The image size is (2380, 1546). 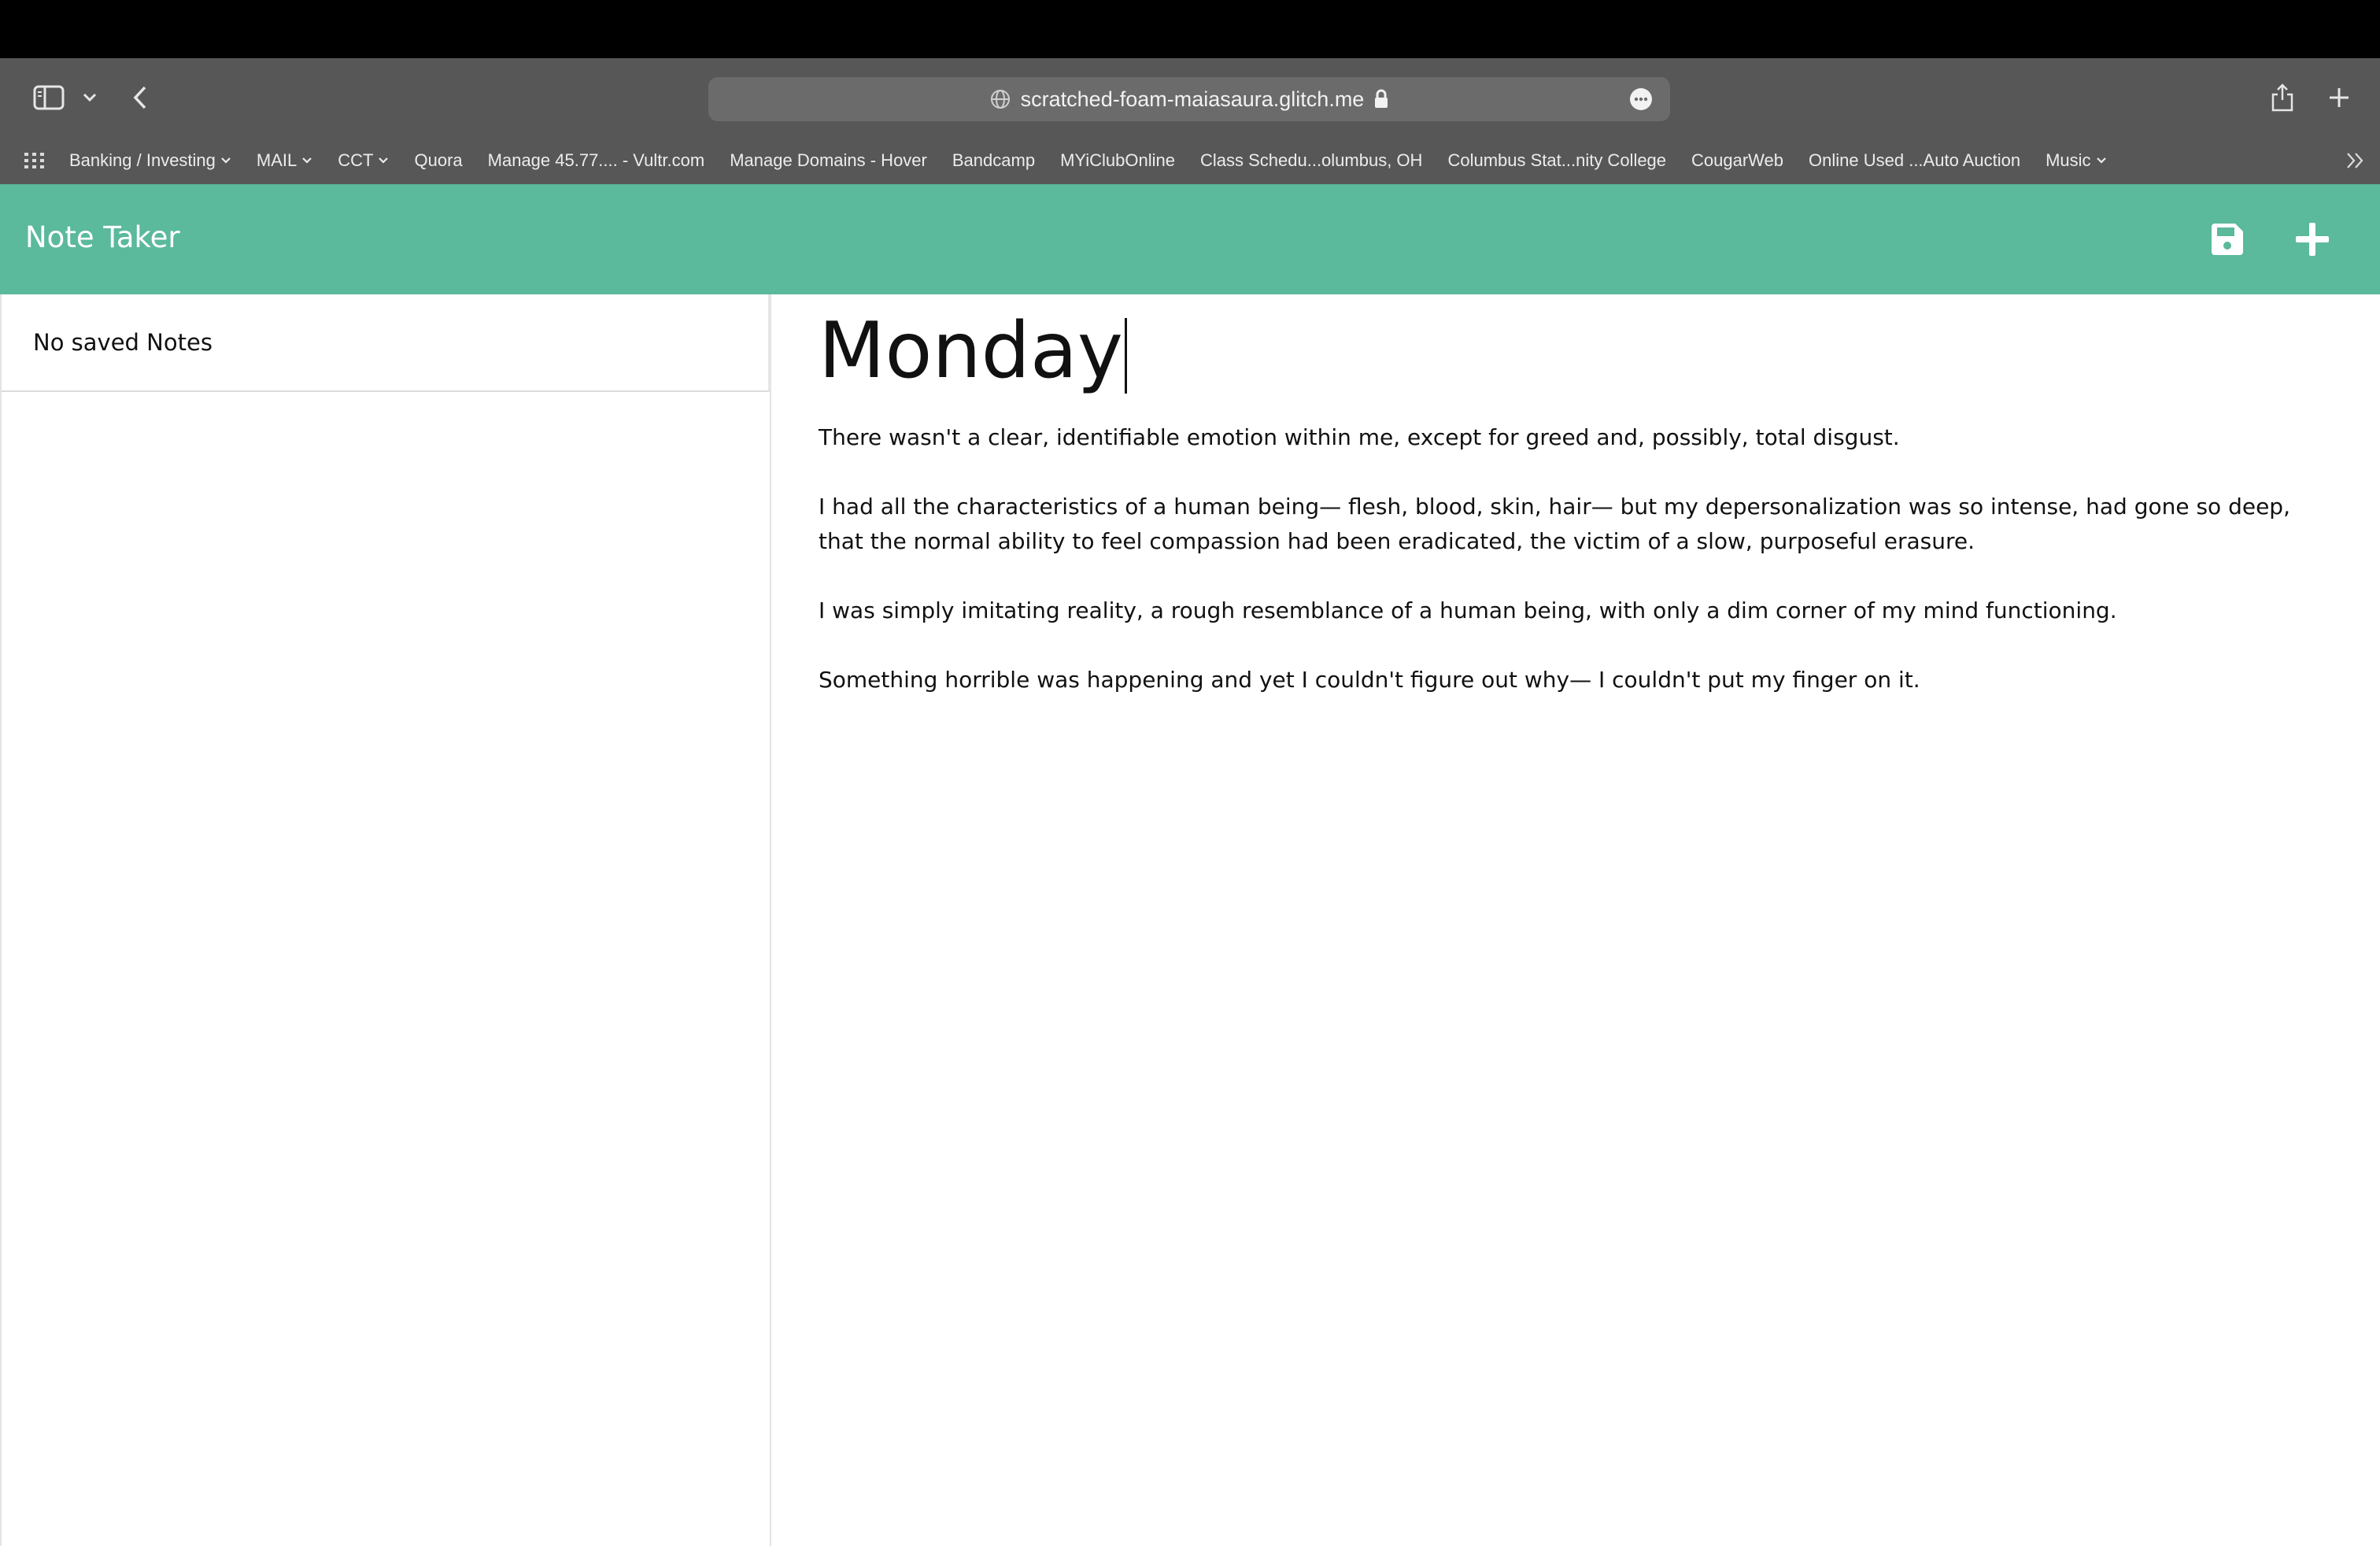 I want to click on bookmark-class-schedule: Class Schedu...olumbus, OH, so click(x=1311, y=160).